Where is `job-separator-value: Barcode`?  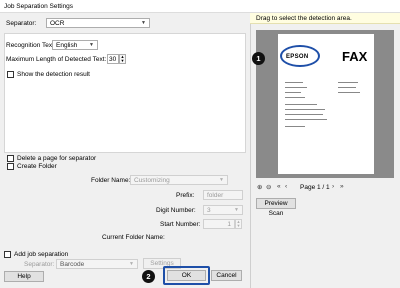
job-separator-value: Barcode is located at coordinates (72, 264).